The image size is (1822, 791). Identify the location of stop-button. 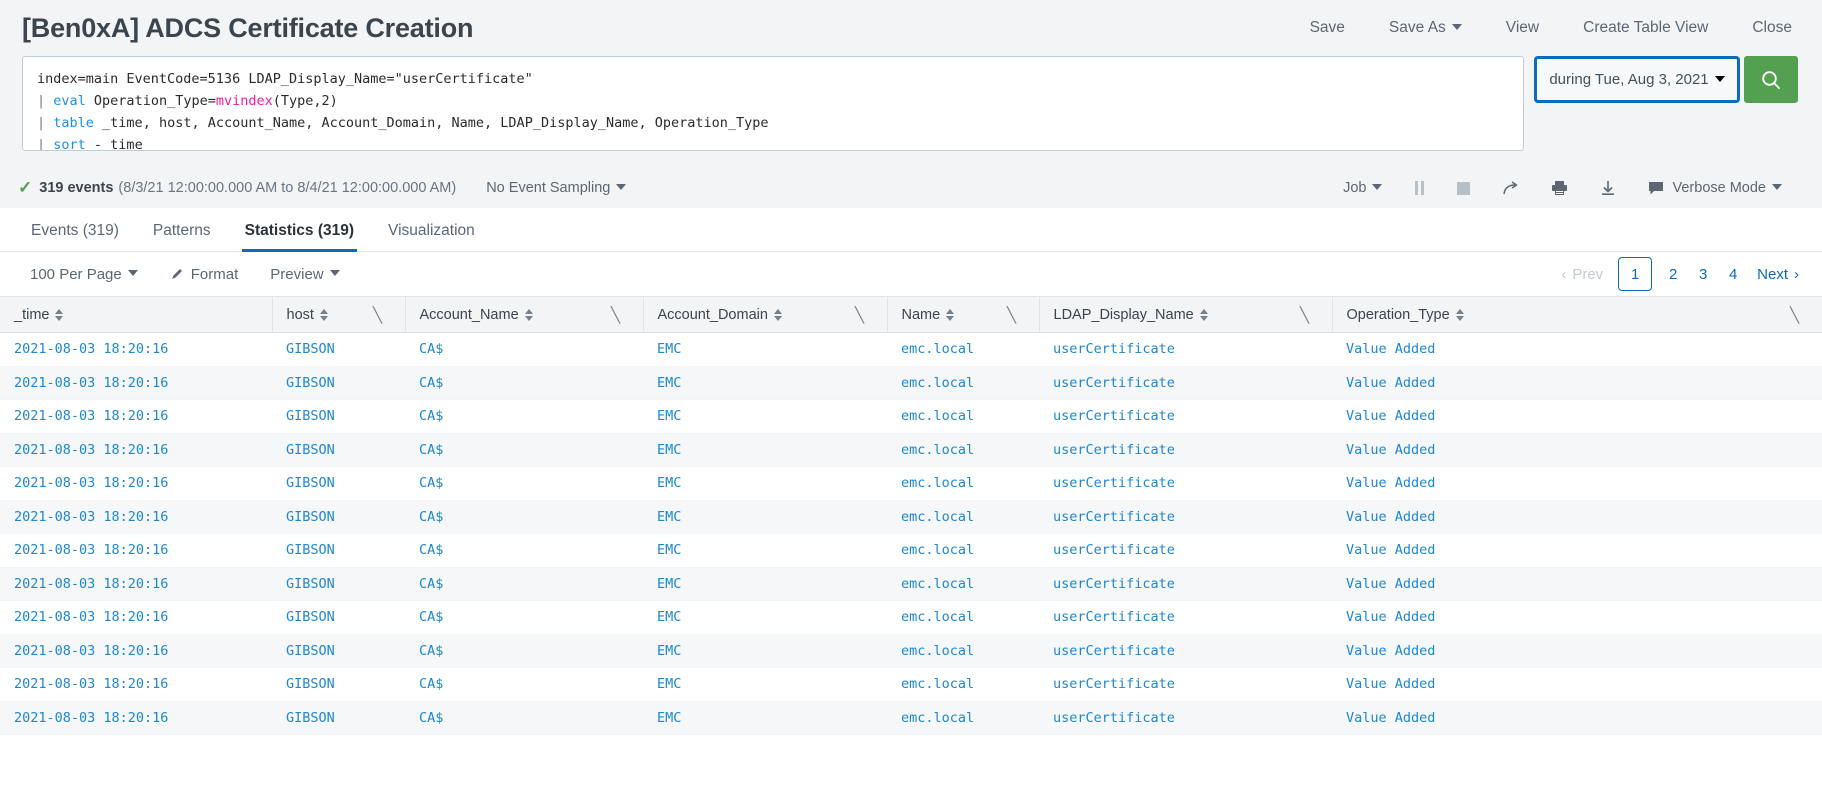
(1463, 188).